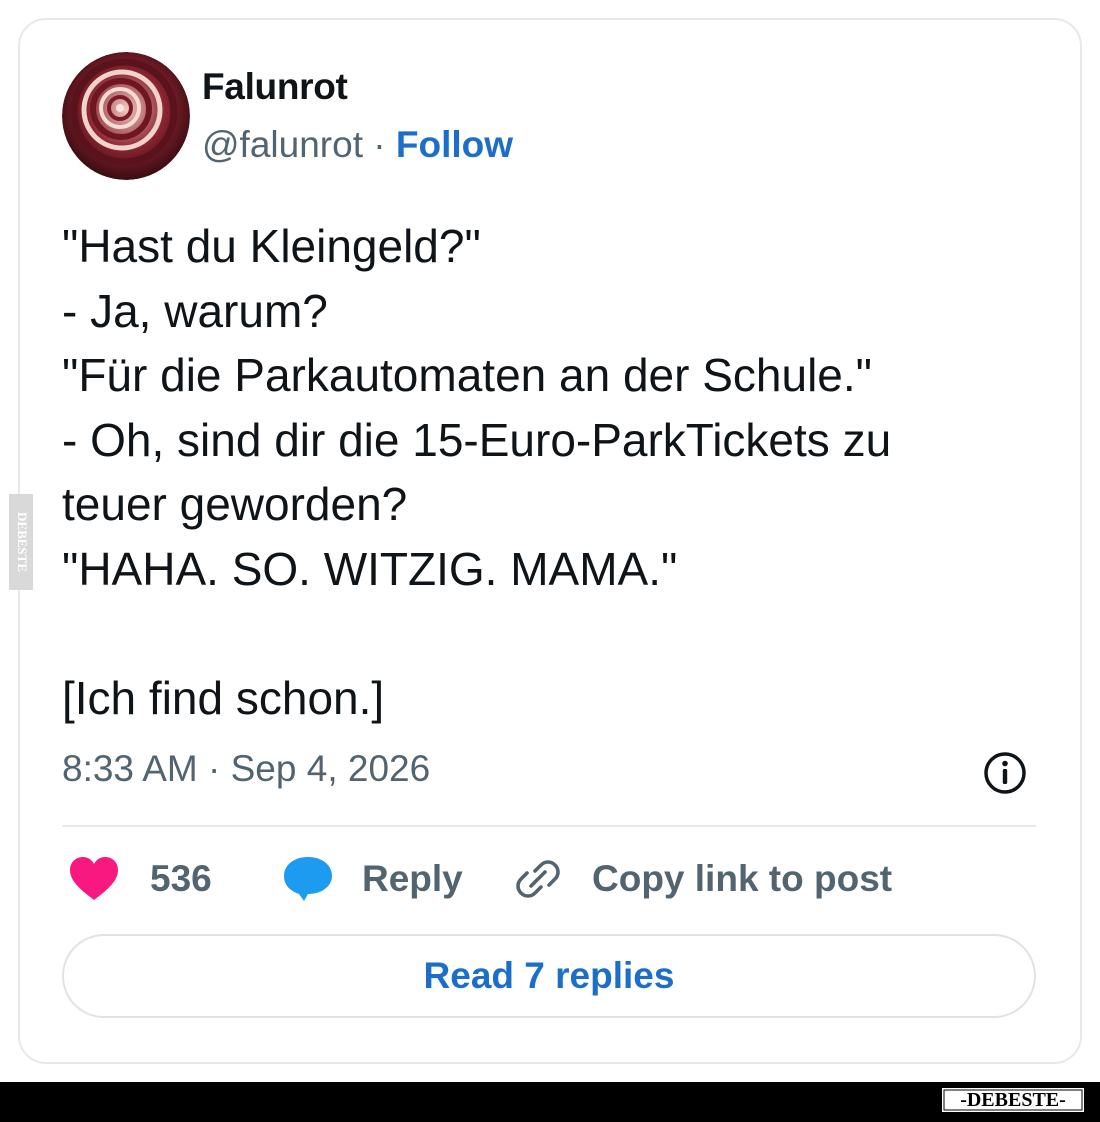  I want to click on display-name: Falunrot, so click(275, 87).